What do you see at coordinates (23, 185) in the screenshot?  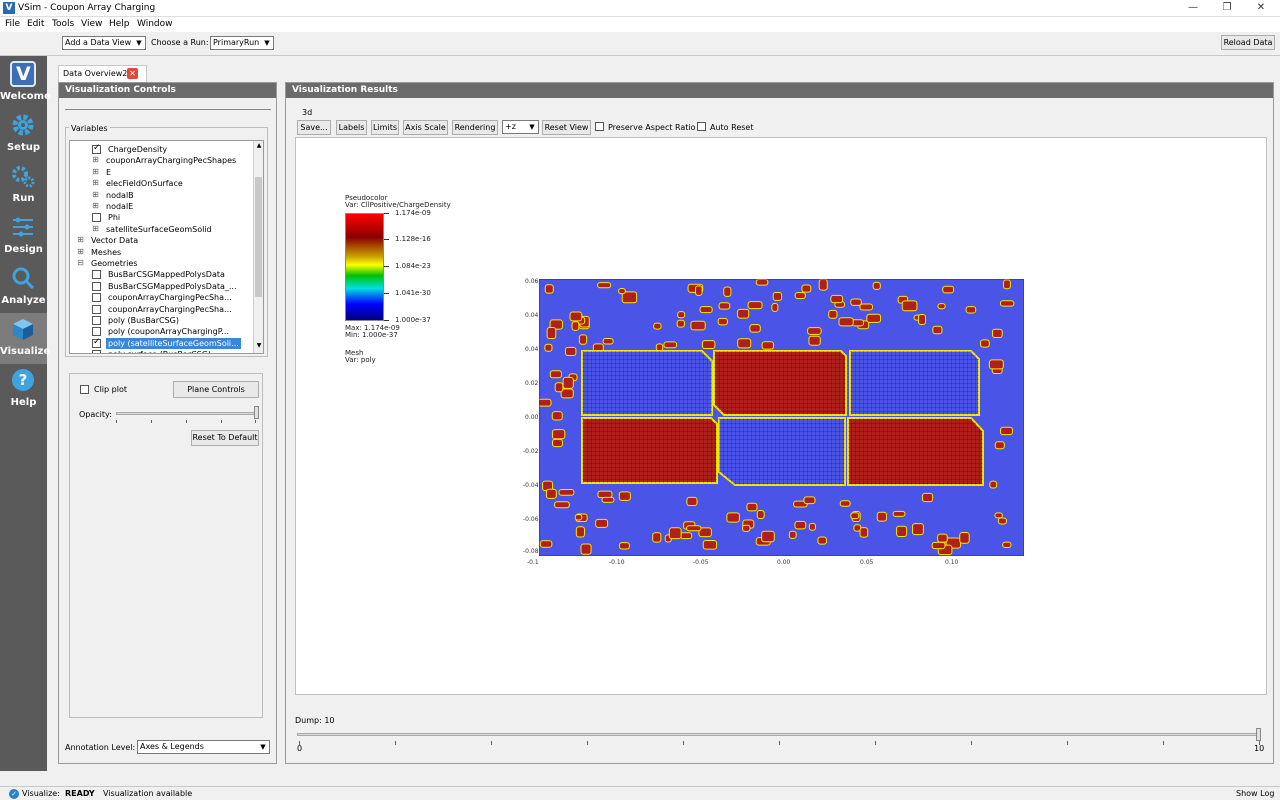 I see `sidebar-item-run: Run` at bounding box center [23, 185].